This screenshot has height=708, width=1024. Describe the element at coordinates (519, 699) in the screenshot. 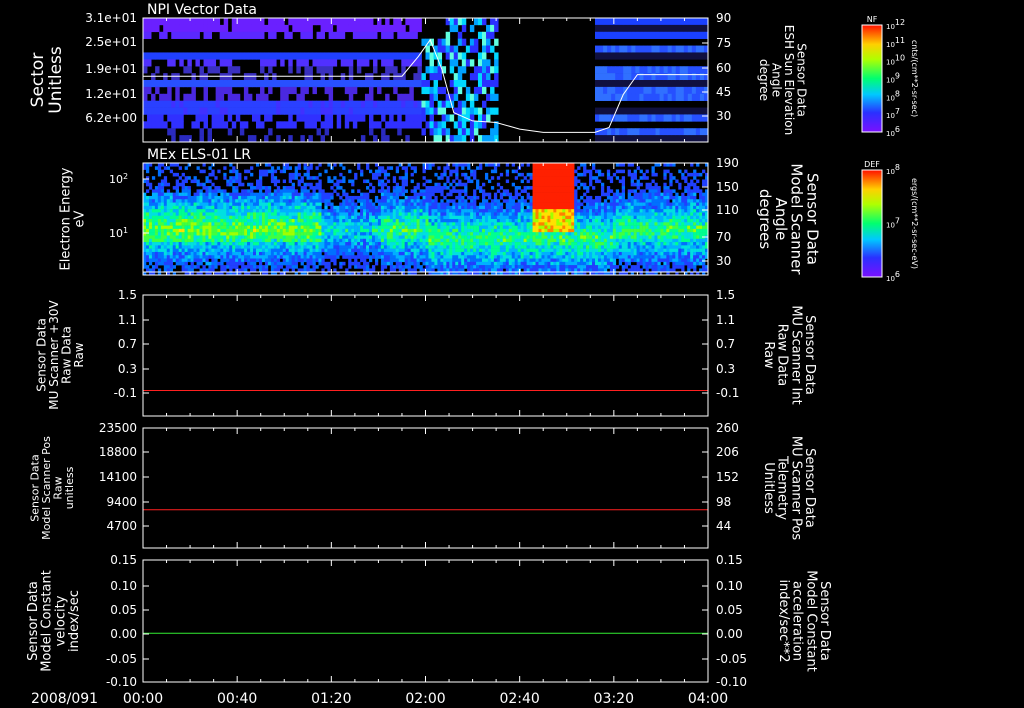

I see `time-tick-label: 02:40` at that location.